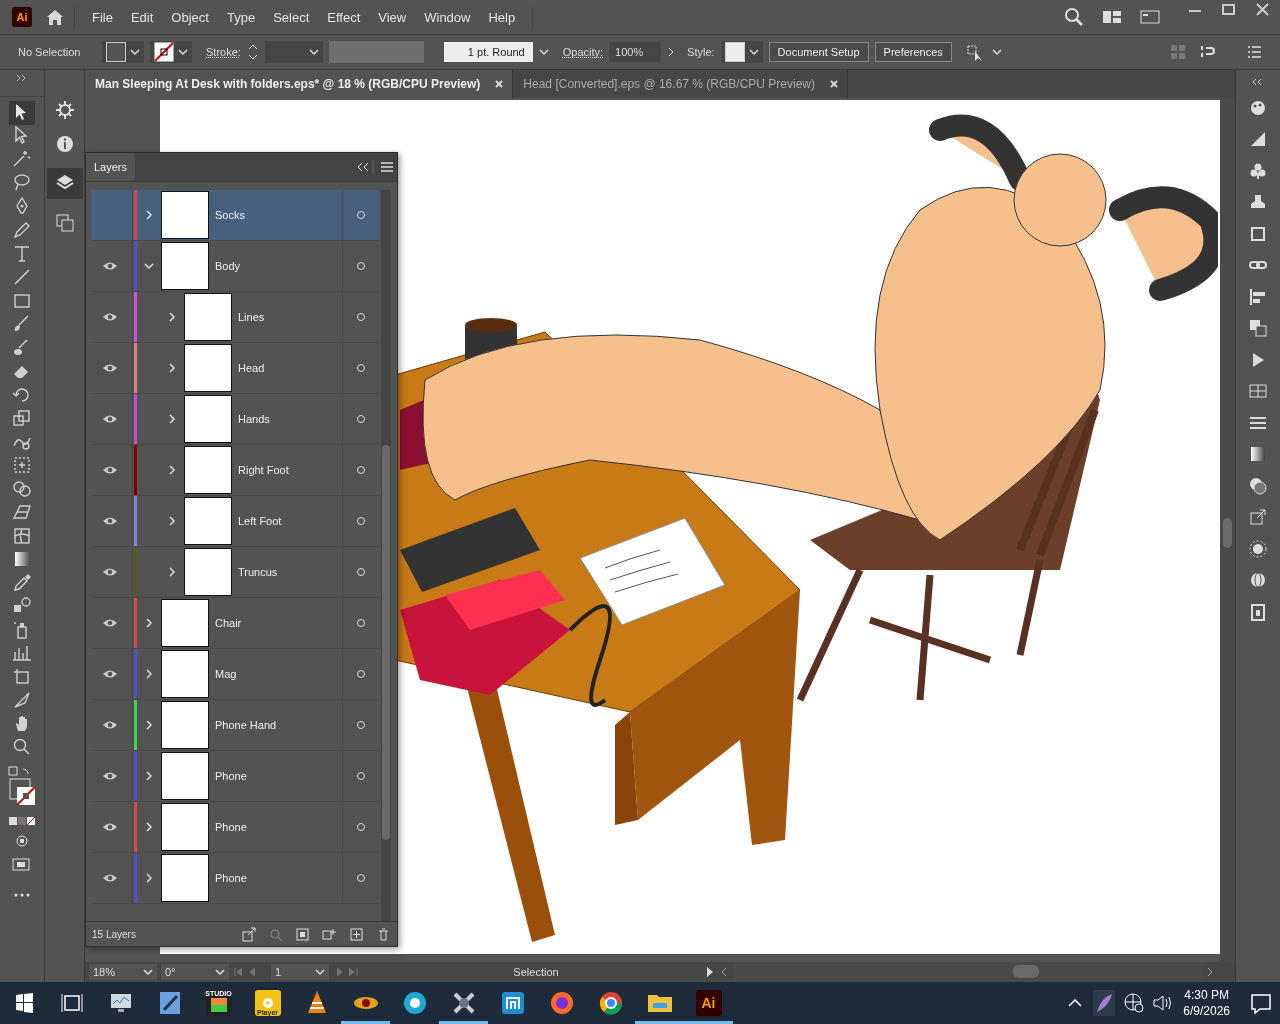  What do you see at coordinates (235, 674) in the screenshot?
I see `layer-row: Mag` at bounding box center [235, 674].